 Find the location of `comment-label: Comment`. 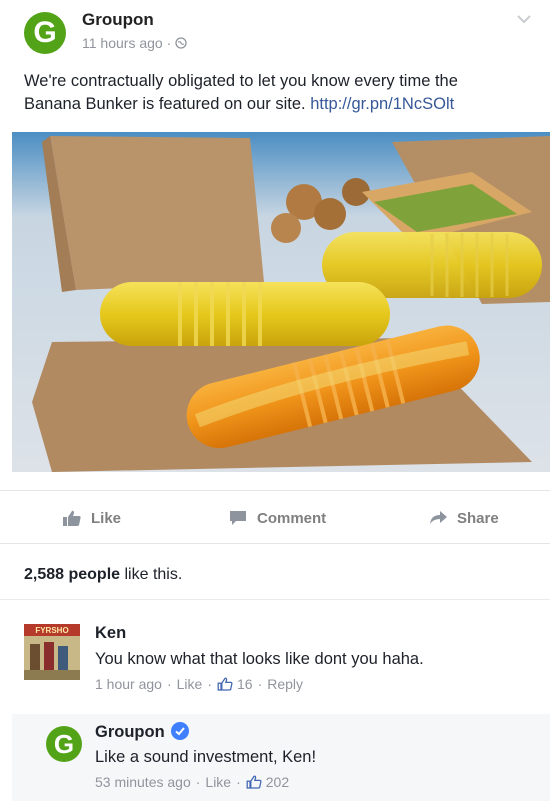

comment-label: Comment is located at coordinates (292, 518).